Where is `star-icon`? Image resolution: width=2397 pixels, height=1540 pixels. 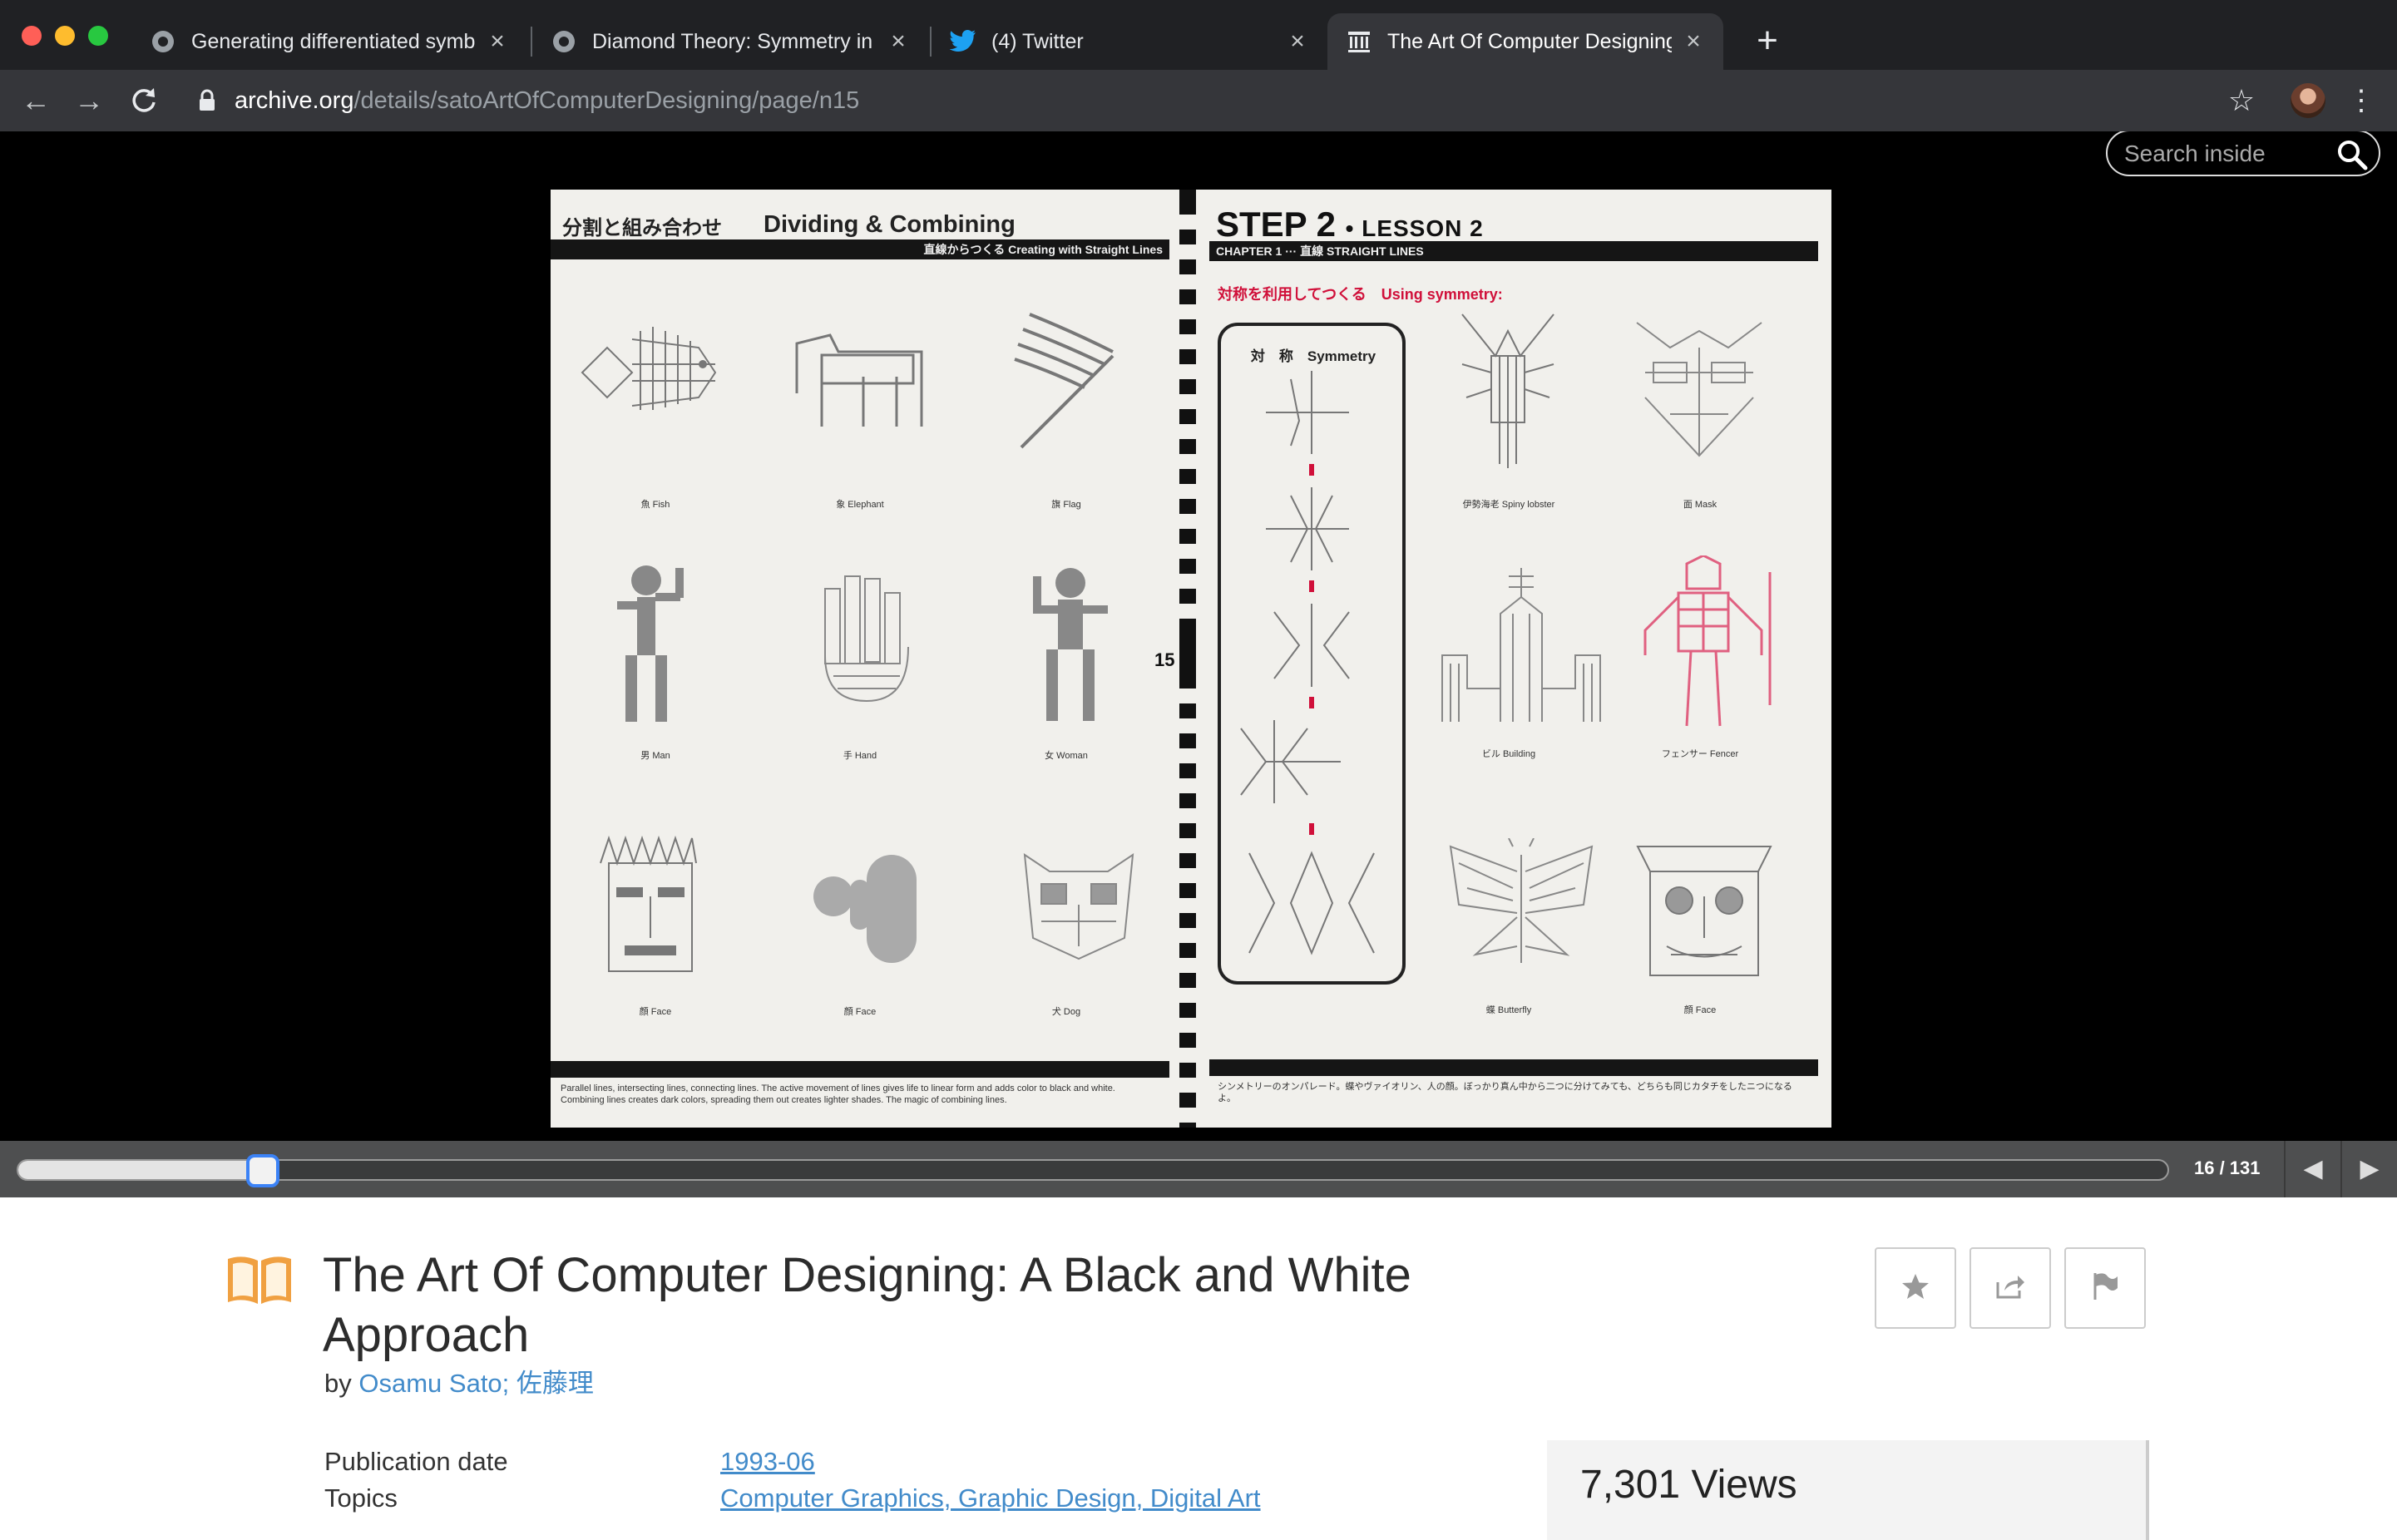 star-icon is located at coordinates (1915, 1288).